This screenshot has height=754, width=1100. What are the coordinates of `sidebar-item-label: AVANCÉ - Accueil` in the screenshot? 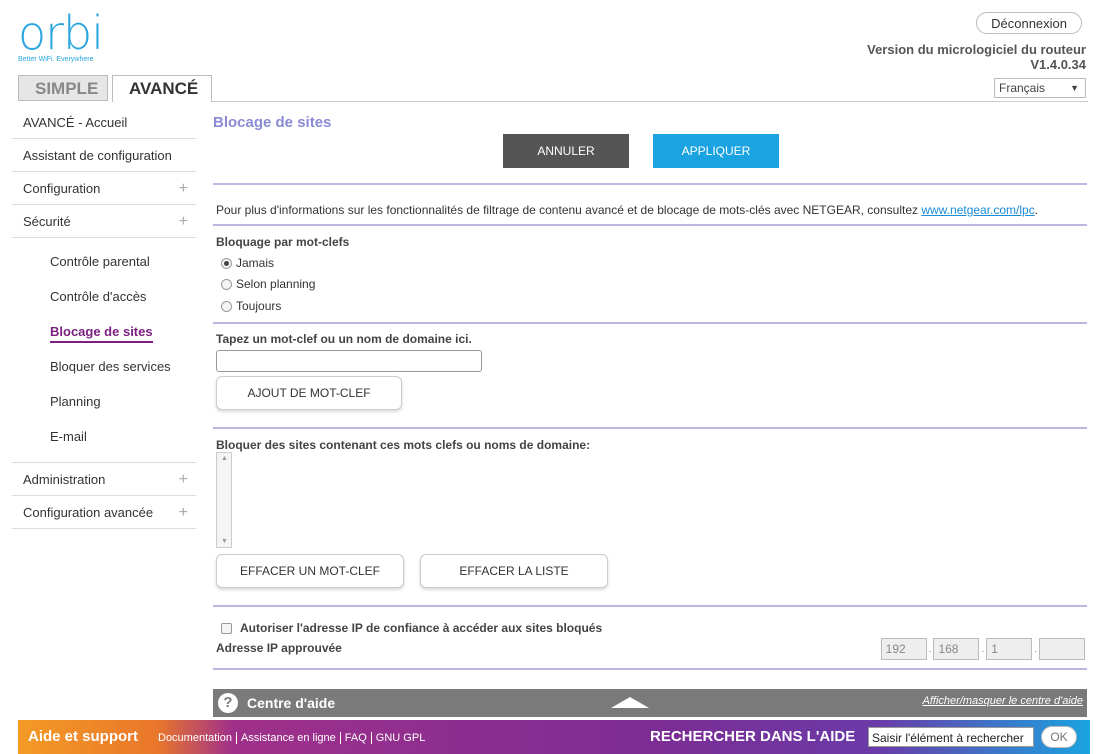 It's located at (75, 122).